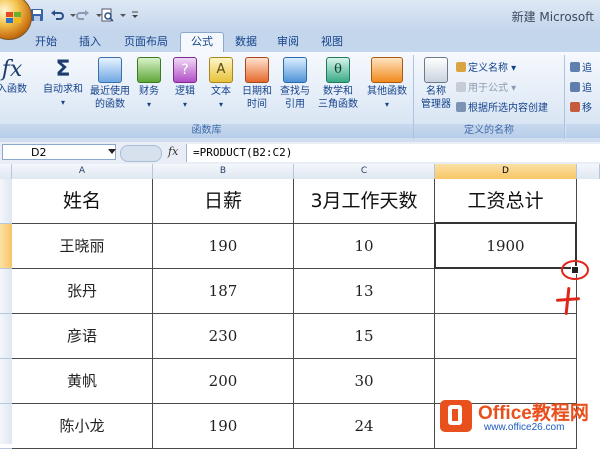 The image size is (600, 449). Describe the element at coordinates (364, 171) in the screenshot. I see `column-header-c: C` at that location.